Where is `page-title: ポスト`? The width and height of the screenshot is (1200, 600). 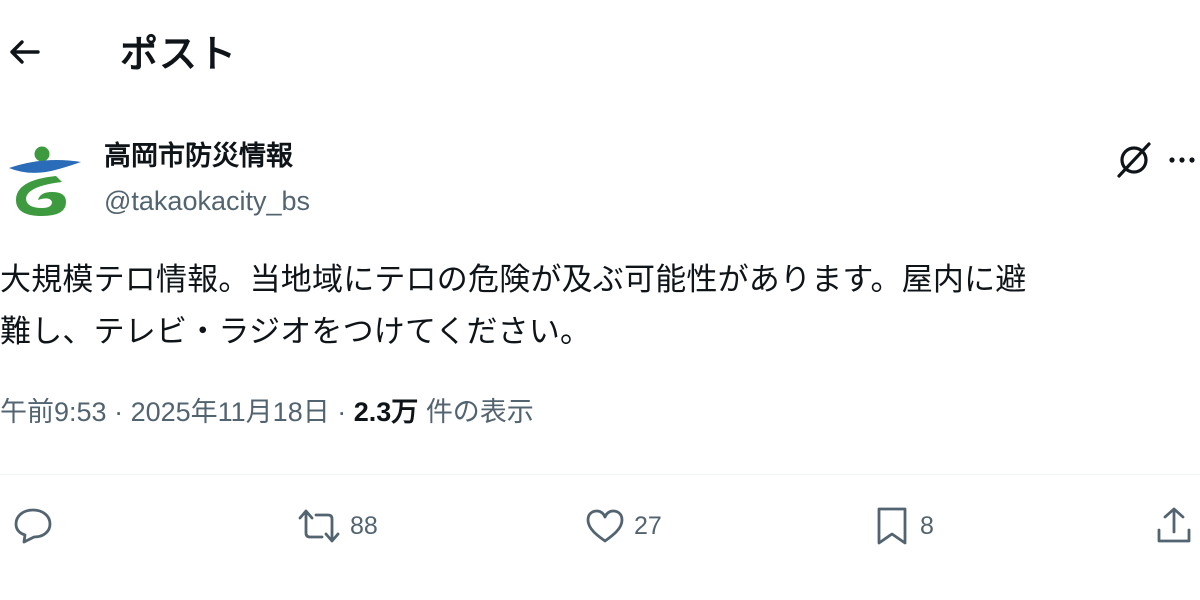
page-title: ポスト is located at coordinates (179, 54).